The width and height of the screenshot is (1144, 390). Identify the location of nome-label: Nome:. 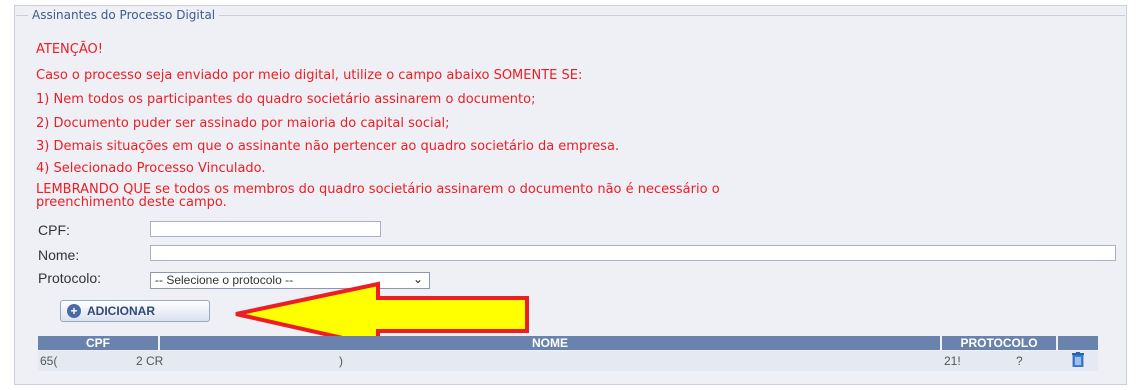
(59, 255).